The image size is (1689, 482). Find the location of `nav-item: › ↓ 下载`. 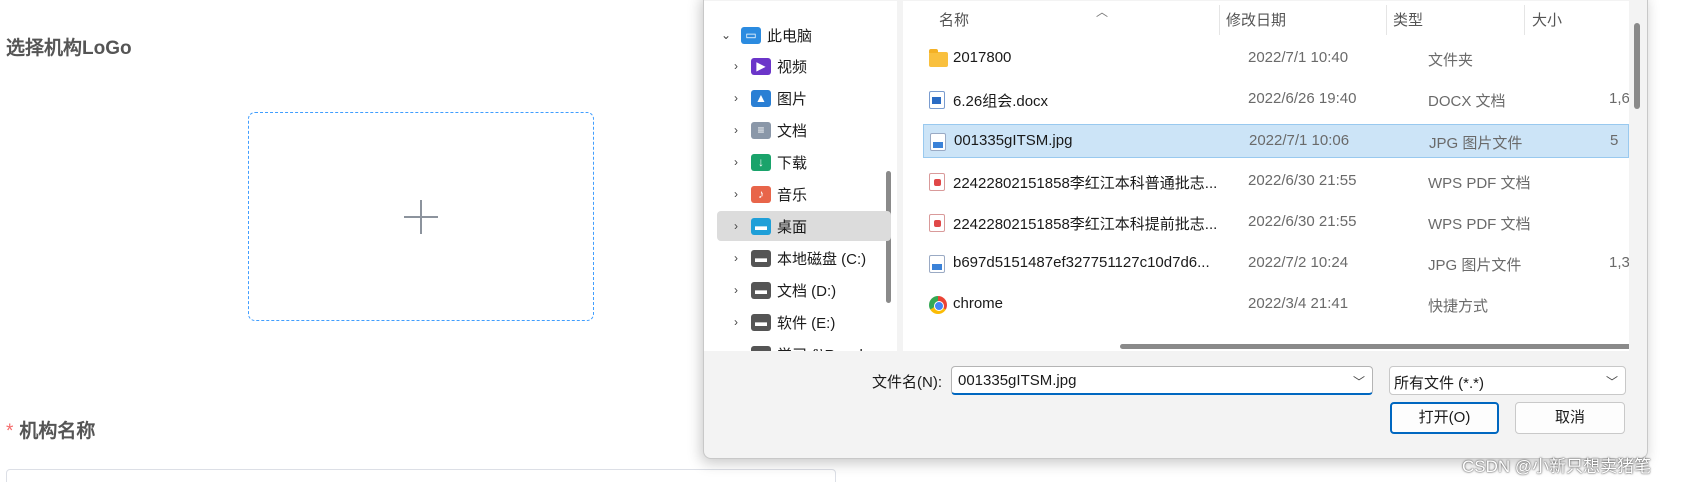

nav-item: › ↓ 下载 is located at coordinates (804, 162).